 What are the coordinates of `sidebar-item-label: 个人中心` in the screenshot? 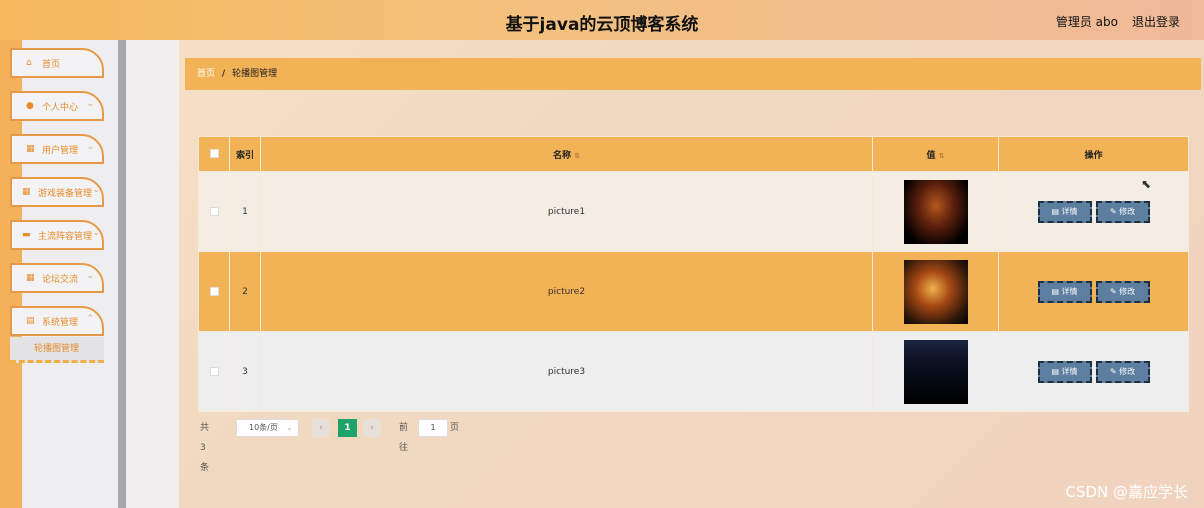 It's located at (60, 107).